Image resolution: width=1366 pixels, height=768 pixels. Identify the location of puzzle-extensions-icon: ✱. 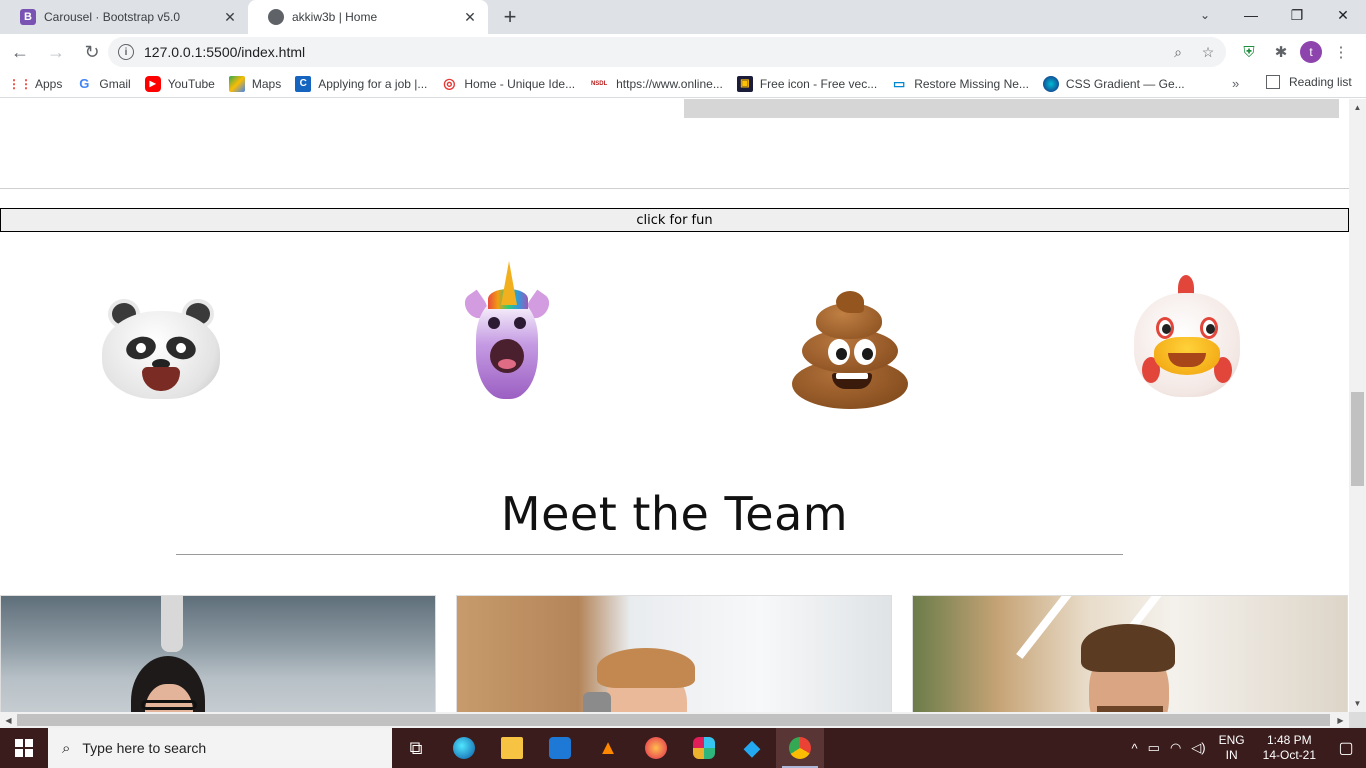
(1281, 52).